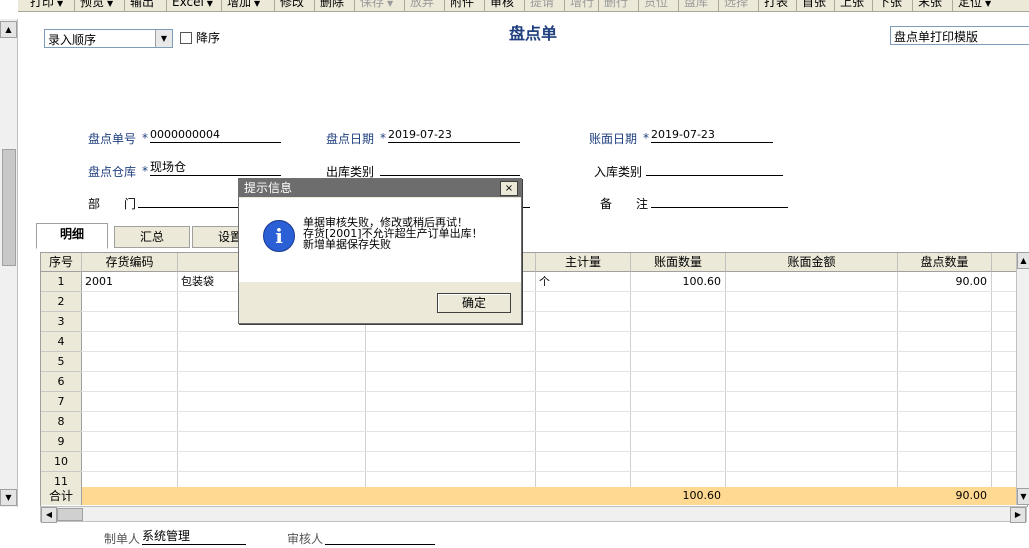 This screenshot has width=1029, height=548. Describe the element at coordinates (719, 200) in the screenshot. I see `remark-field` at that location.